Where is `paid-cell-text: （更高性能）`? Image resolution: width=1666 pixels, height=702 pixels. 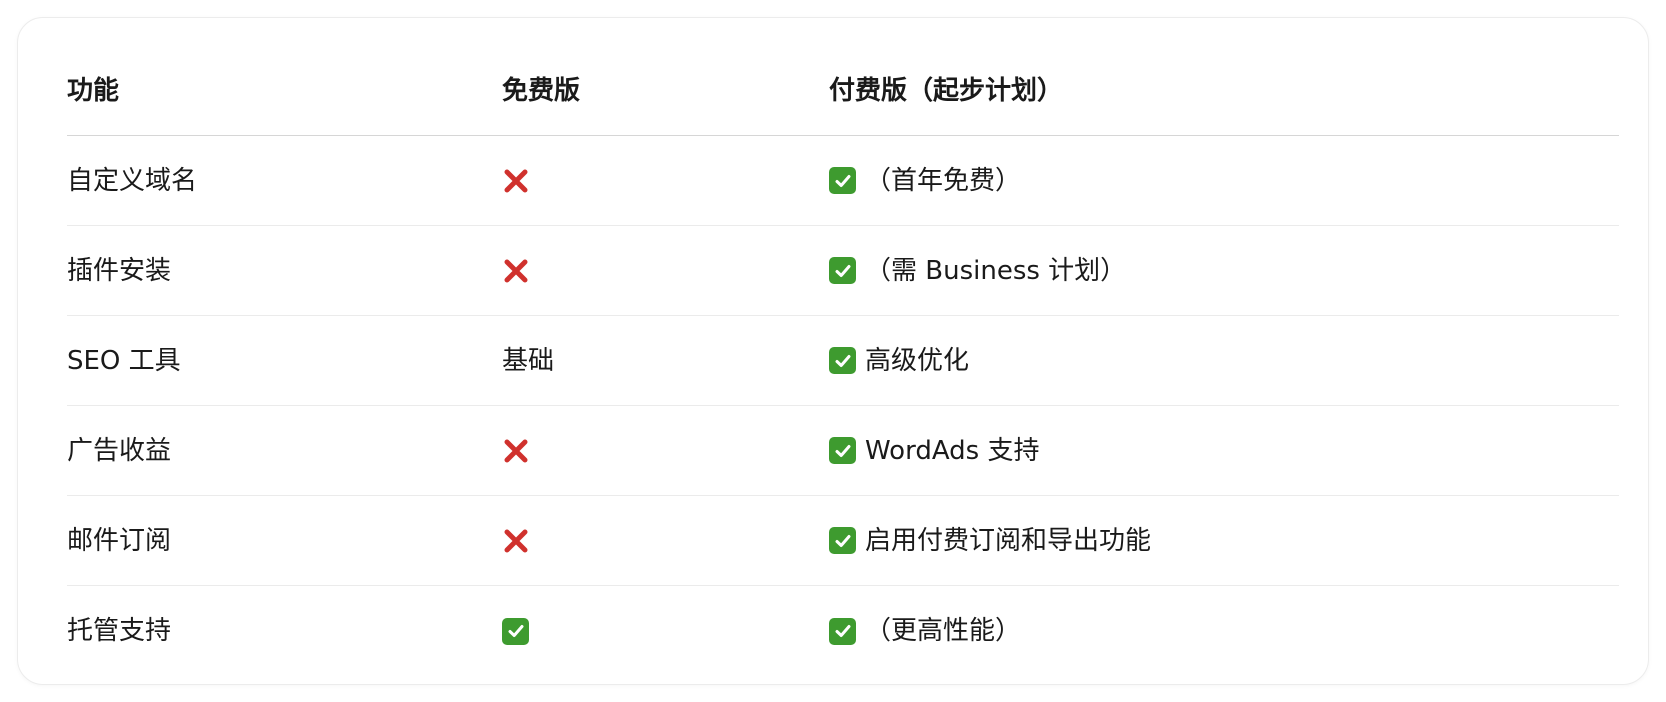
paid-cell-text: （更高性能） is located at coordinates (943, 631).